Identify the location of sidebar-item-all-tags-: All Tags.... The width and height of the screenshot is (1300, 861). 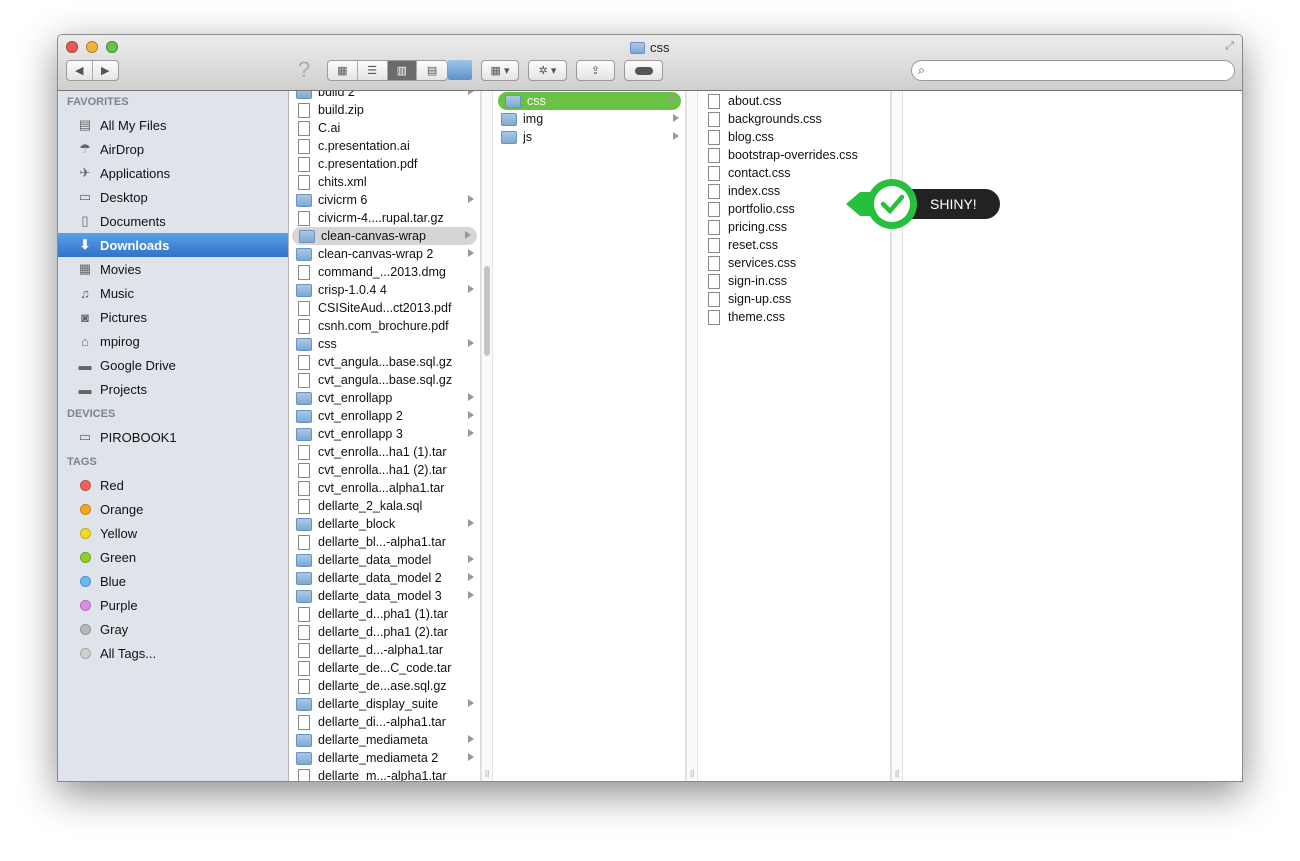
(173, 653).